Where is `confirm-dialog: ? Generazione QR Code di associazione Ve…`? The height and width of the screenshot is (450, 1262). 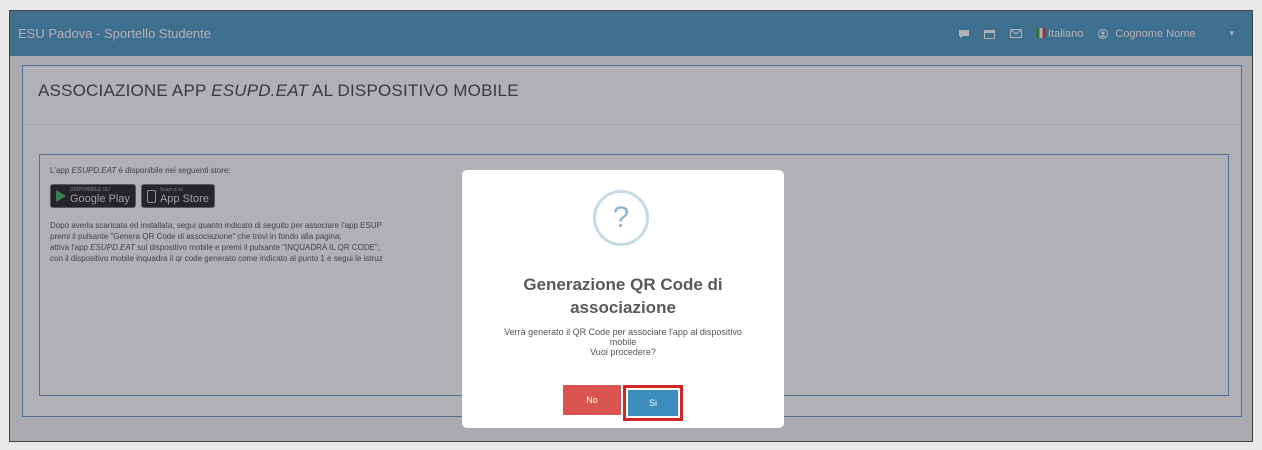 confirm-dialog: ? Generazione QR Code di associazione Ve… is located at coordinates (623, 299).